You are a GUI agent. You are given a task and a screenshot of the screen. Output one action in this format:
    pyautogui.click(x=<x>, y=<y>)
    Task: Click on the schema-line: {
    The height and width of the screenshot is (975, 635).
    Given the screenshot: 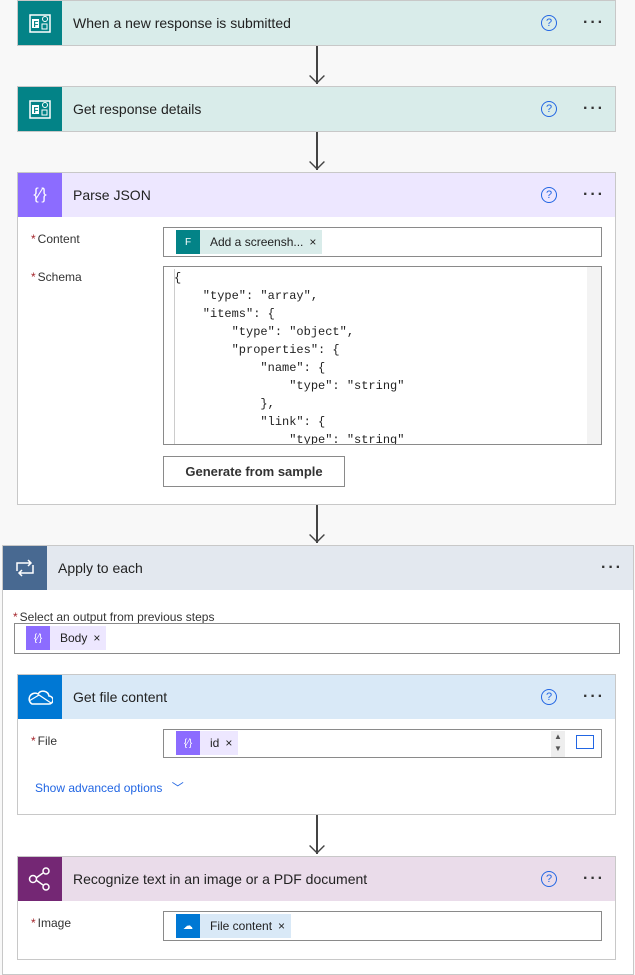 What is the action you would take?
    pyautogui.click(x=178, y=278)
    